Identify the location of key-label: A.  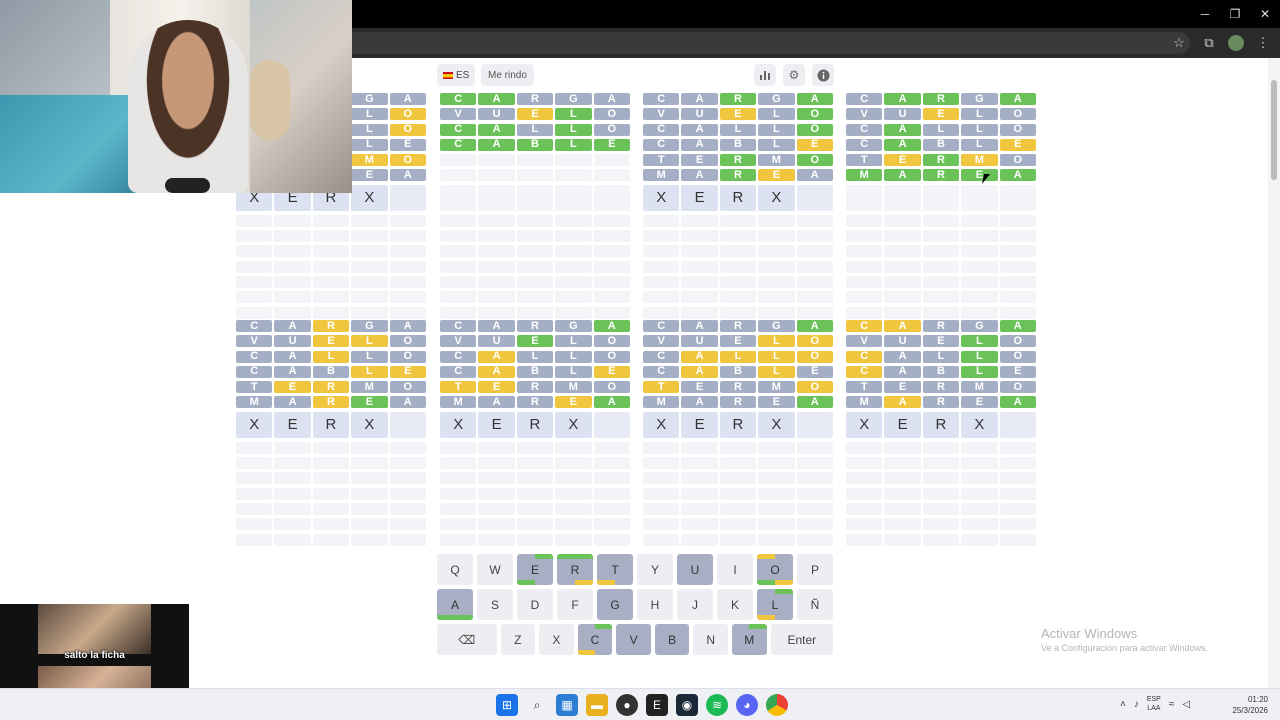
(454, 604).